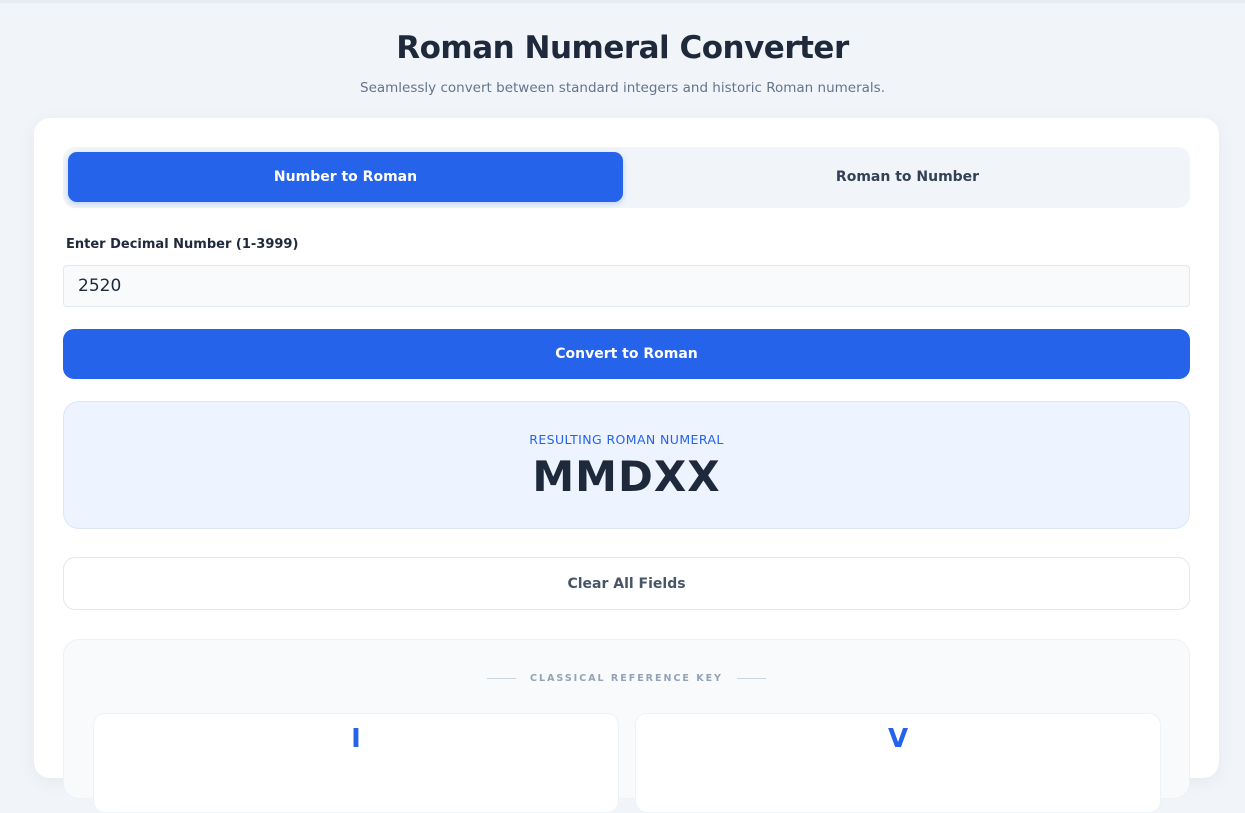 Image resolution: width=1245 pixels, height=813 pixels. Describe the element at coordinates (907, 177) in the screenshot. I see `tab-roman-to-number: Roman to Number` at that location.